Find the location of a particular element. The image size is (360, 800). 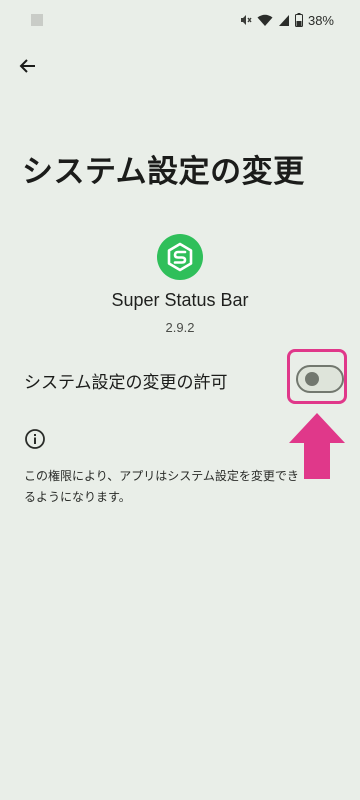

page-title: システム設定の変更 is located at coordinates (163, 172).